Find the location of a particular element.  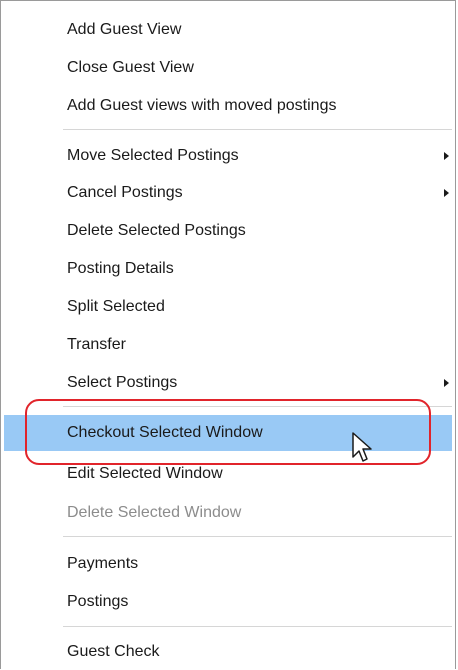

menu-item-delete-selected-postings: Delete Selected Postings is located at coordinates (228, 231).